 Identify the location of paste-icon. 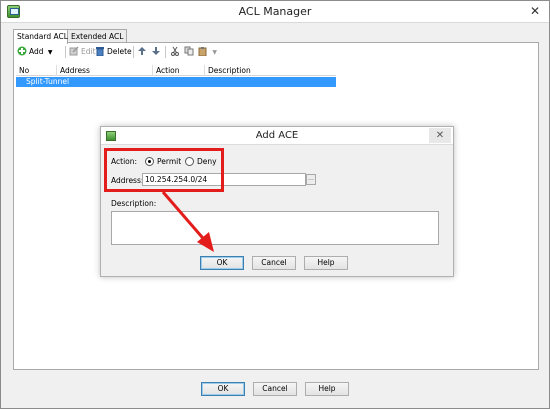
(203, 51).